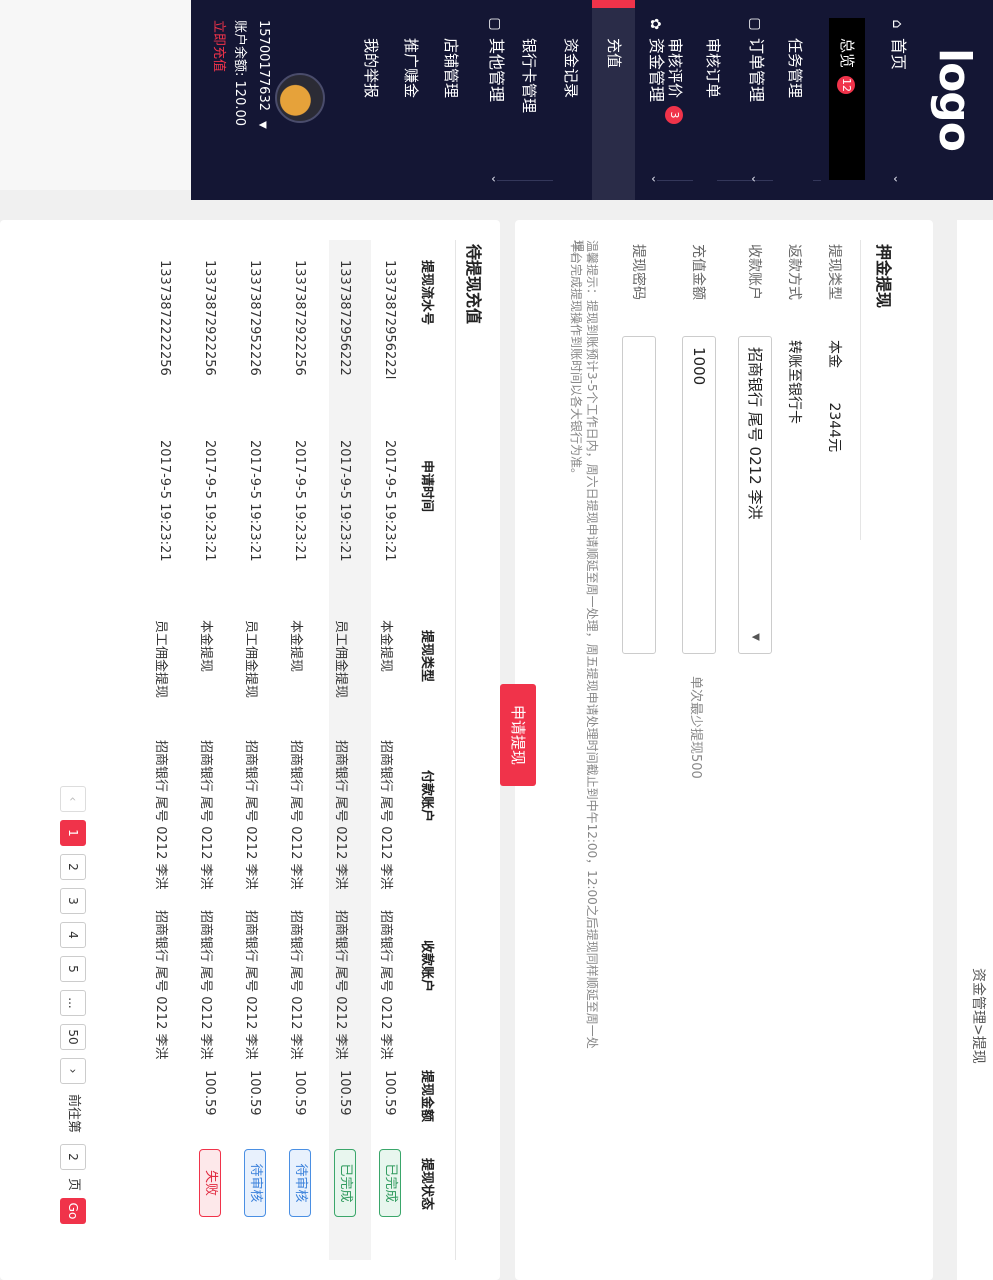 Image resolution: width=993 pixels, height=1280 pixels. What do you see at coordinates (847, 53) in the screenshot?
I see `nav-item-overview-label: 总览` at bounding box center [847, 53].